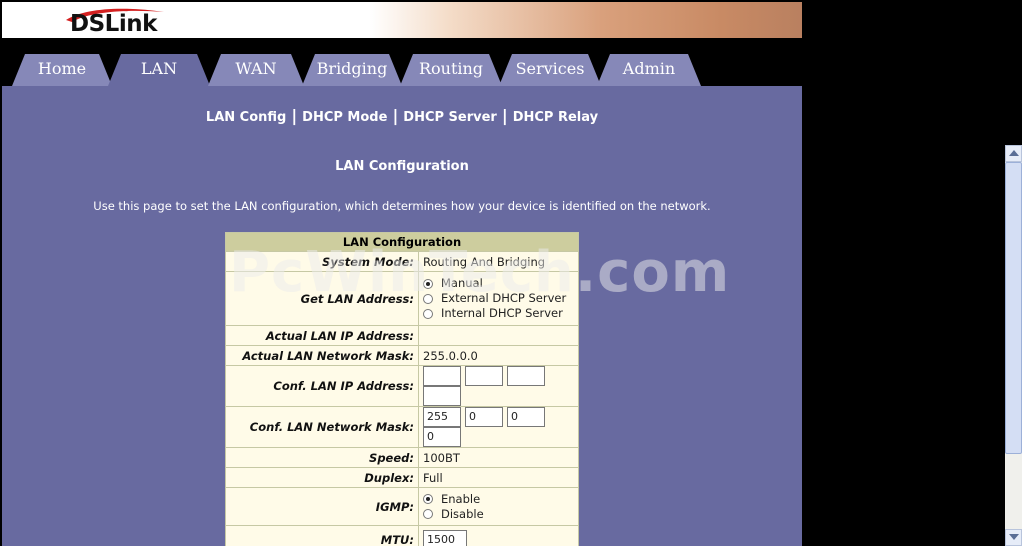 The image size is (1022, 546). I want to click on actual-lan-ip-value, so click(498, 335).